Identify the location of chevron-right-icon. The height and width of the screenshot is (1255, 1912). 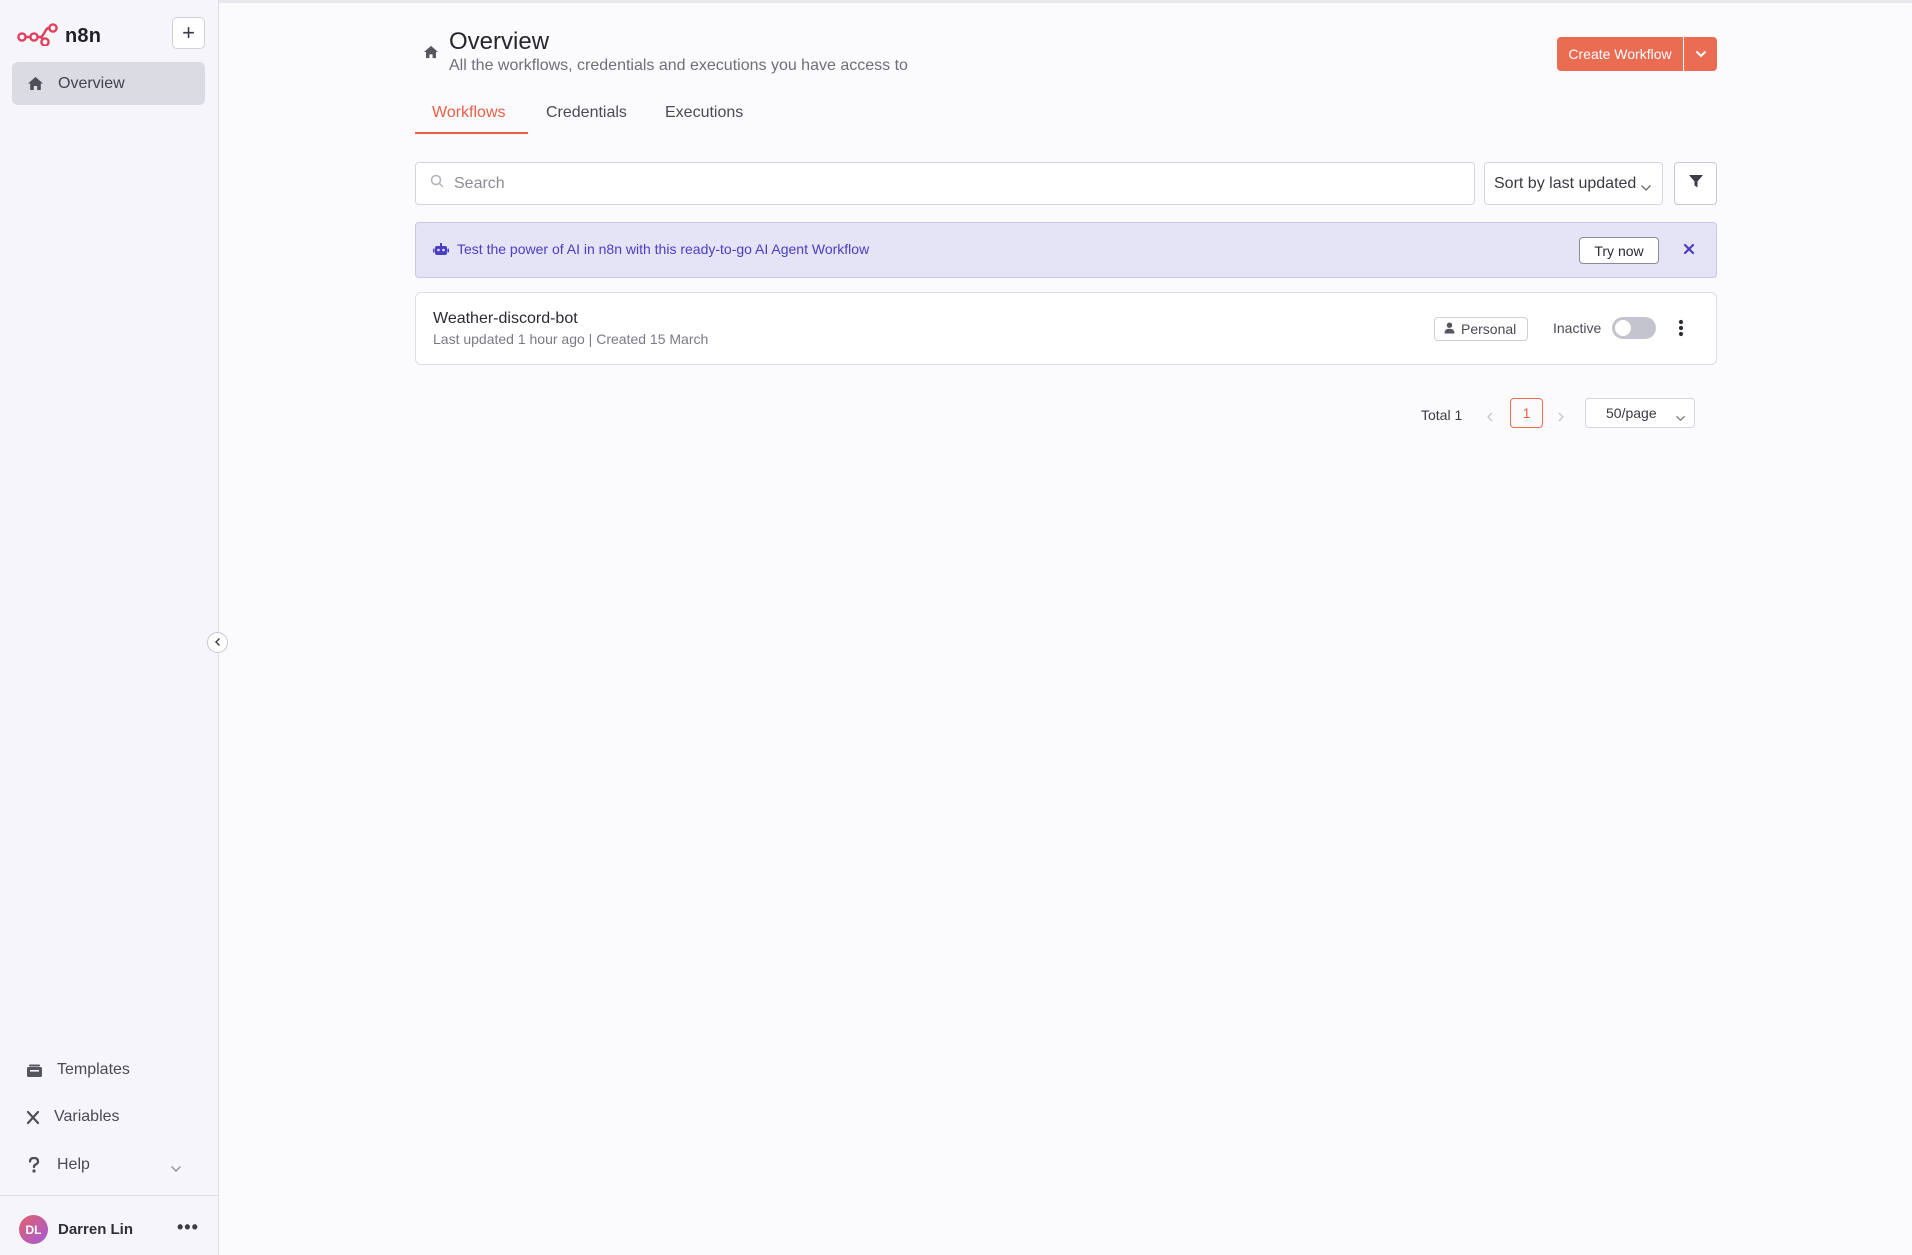
(1561, 418).